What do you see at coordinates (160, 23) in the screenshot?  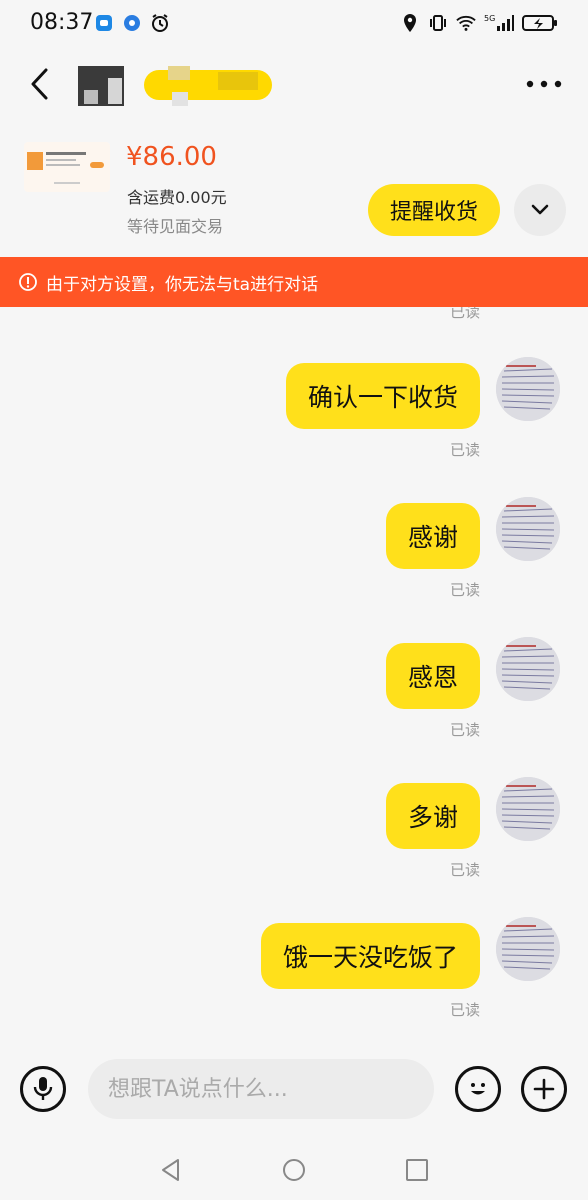 I see `alarm-icon` at bounding box center [160, 23].